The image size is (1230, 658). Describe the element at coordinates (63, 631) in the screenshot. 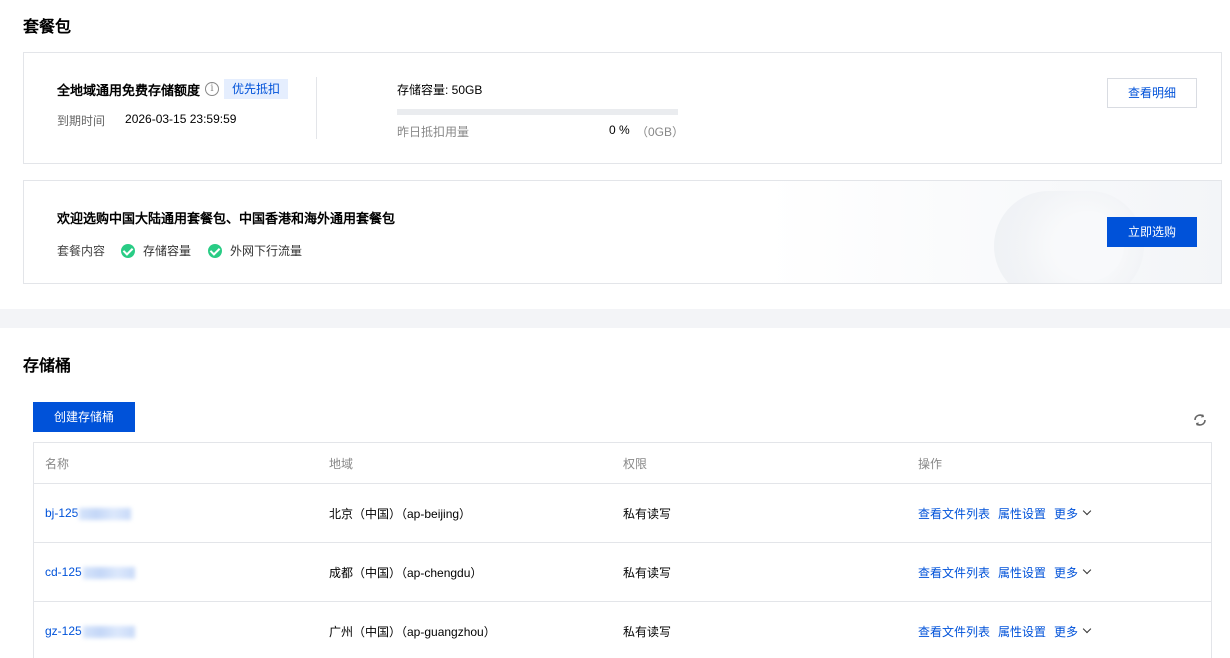

I see `bucket-name-link: gz-125` at that location.